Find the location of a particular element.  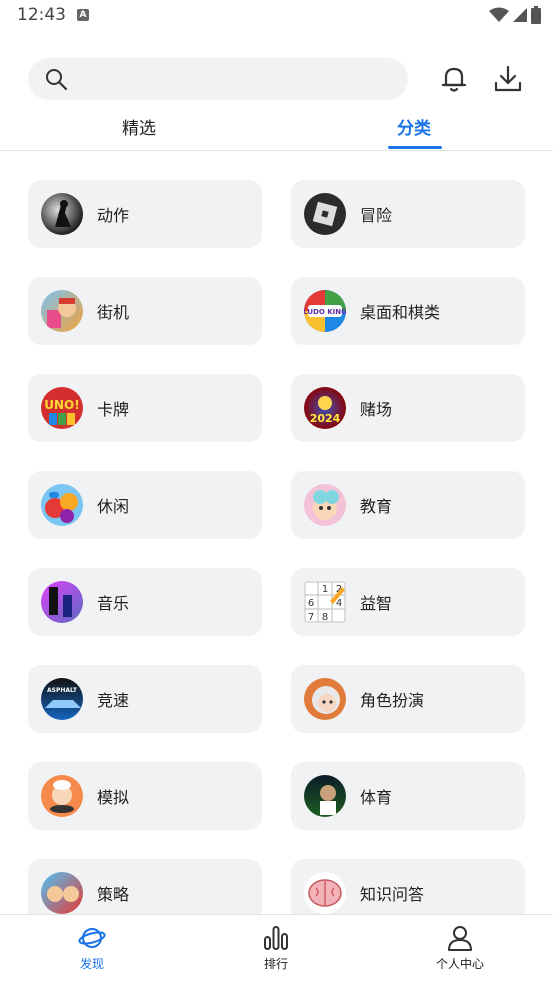

nav-label: 排行 is located at coordinates (275, 964).